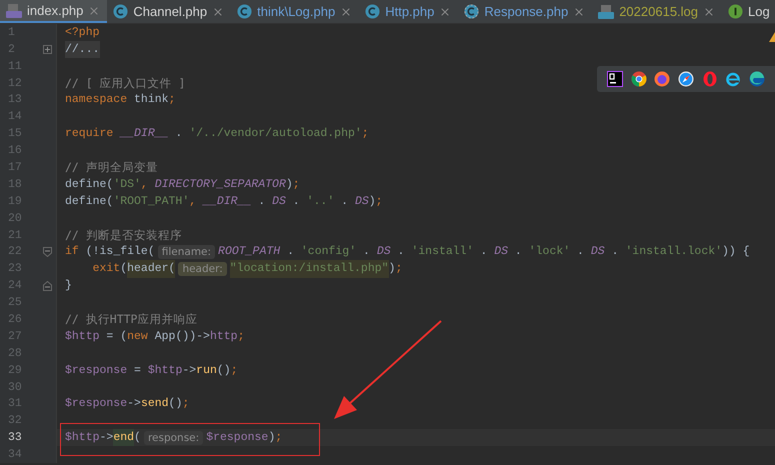 The image size is (775, 465). Describe the element at coordinates (14, 10) in the screenshot. I see `php-file-icon` at that location.